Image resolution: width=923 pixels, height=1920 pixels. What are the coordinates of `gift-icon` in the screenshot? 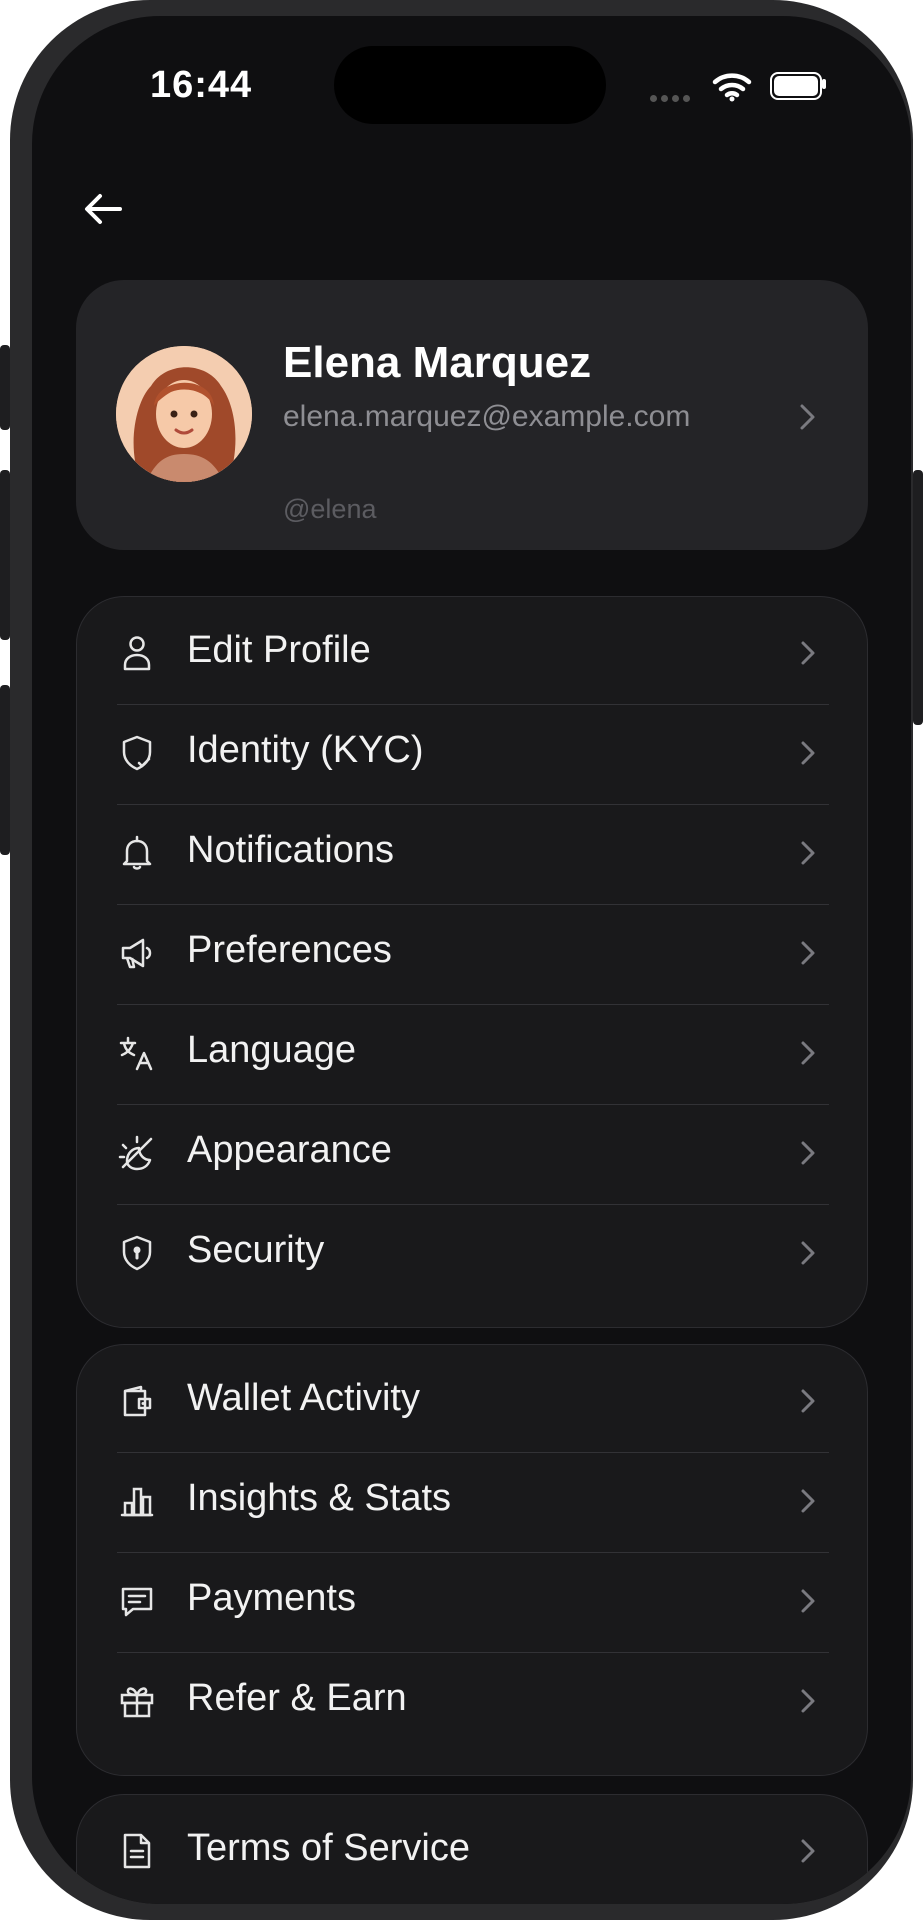 It's located at (137, 1702).